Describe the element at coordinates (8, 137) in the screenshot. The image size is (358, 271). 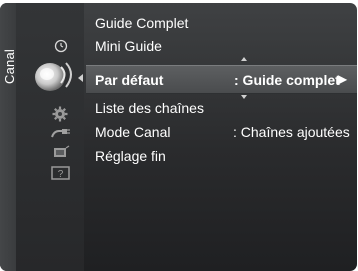
I see `category-strip: Canal` at that location.